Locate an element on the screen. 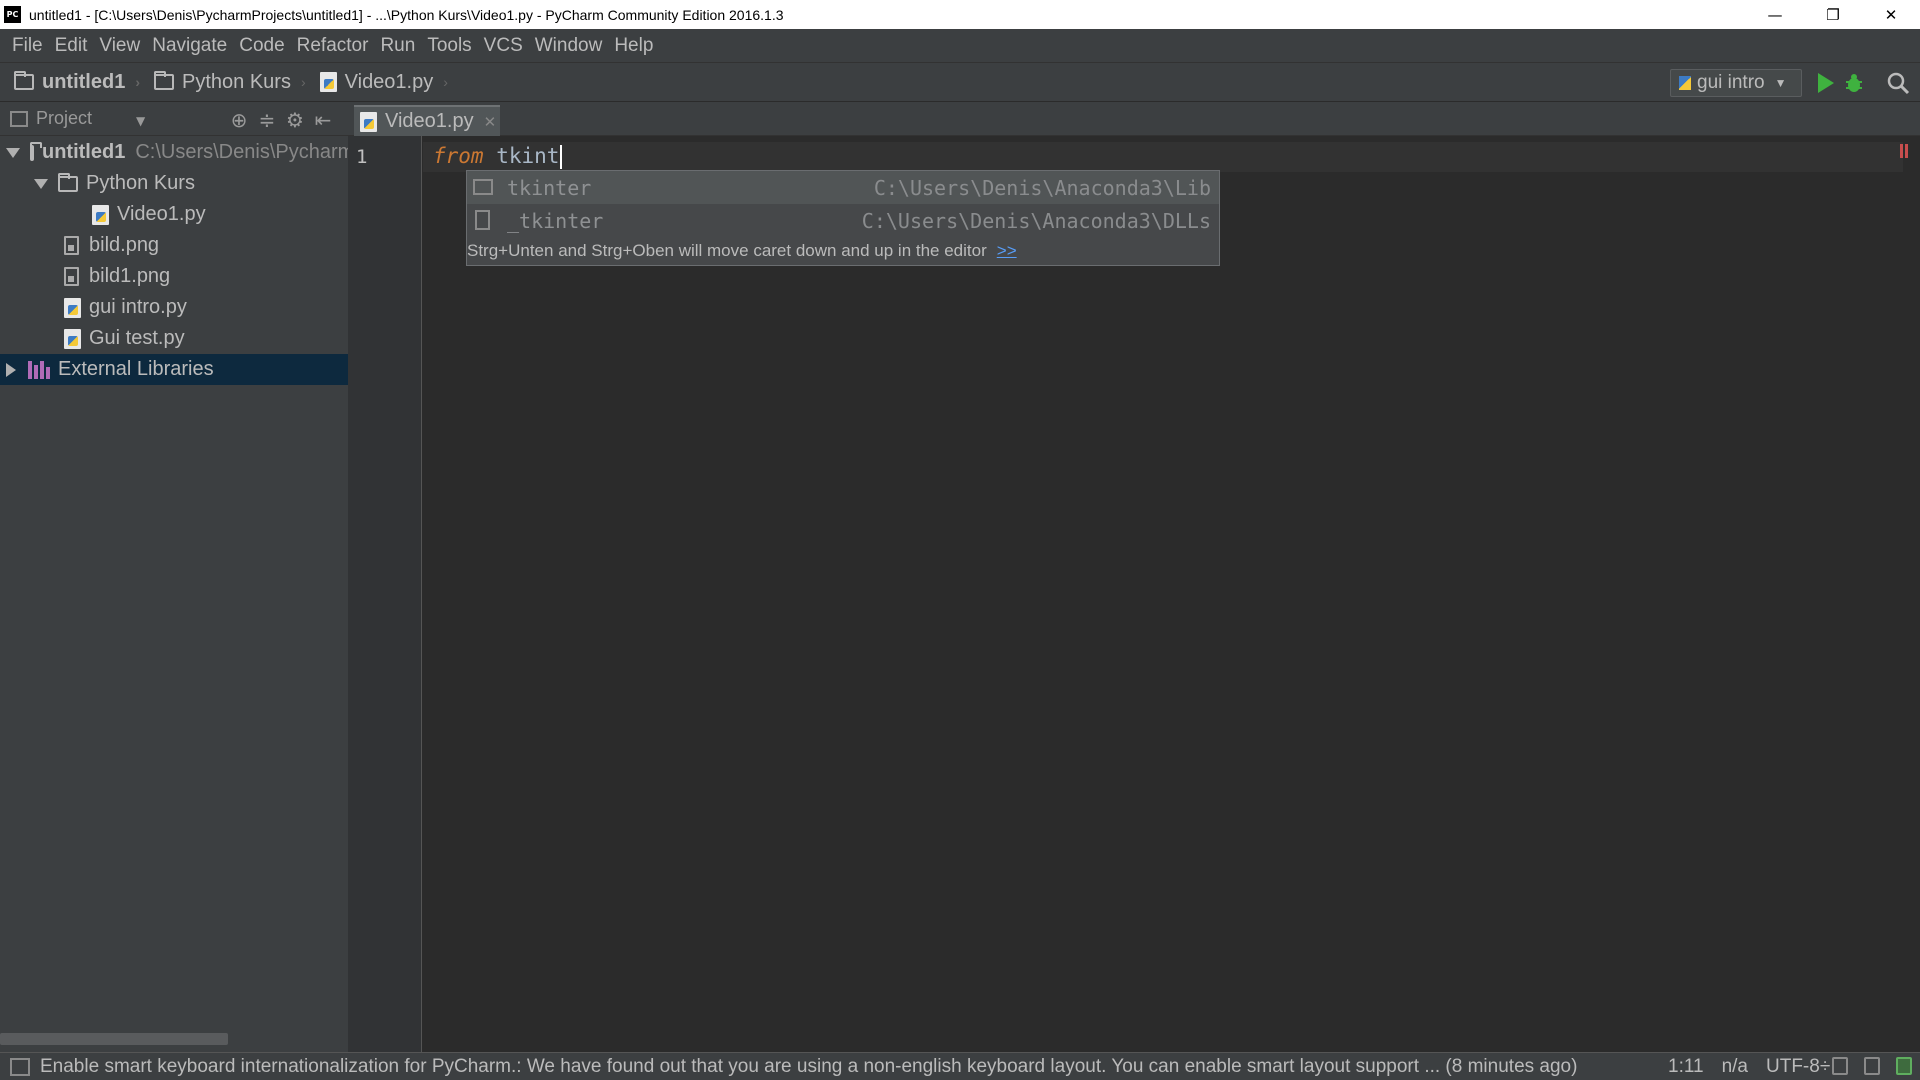 The image size is (1920, 1080). breadcrumb-project: untitled1 › is located at coordinates (77, 82).